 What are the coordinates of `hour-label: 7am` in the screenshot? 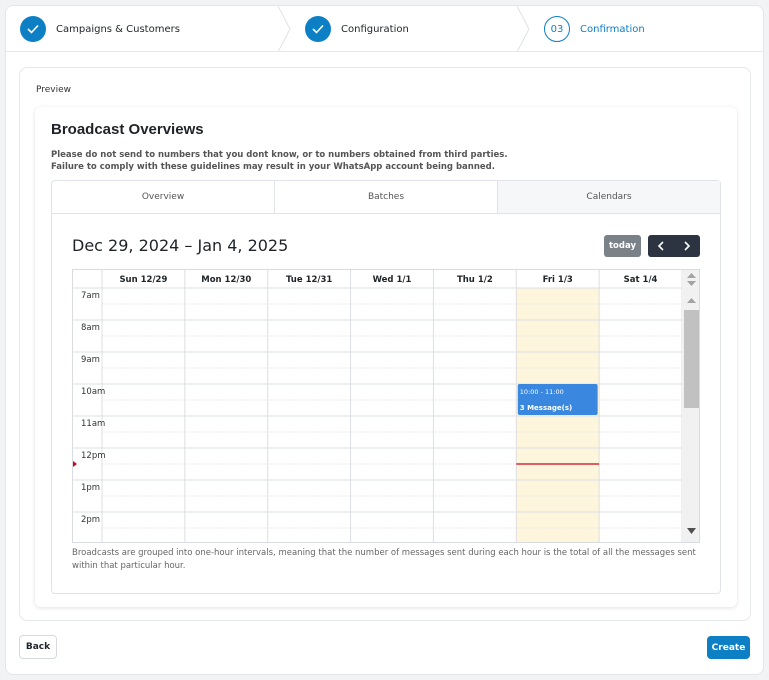 It's located at (90, 296).